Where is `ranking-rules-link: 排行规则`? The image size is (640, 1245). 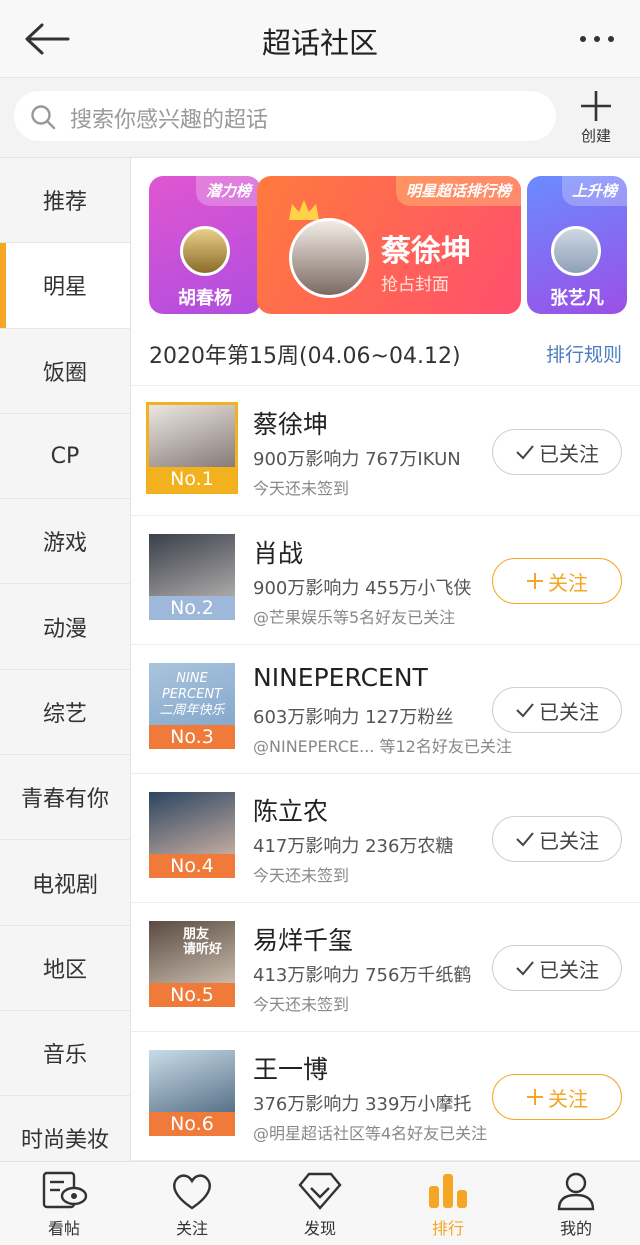
ranking-rules-link: 排行规则 is located at coordinates (584, 353).